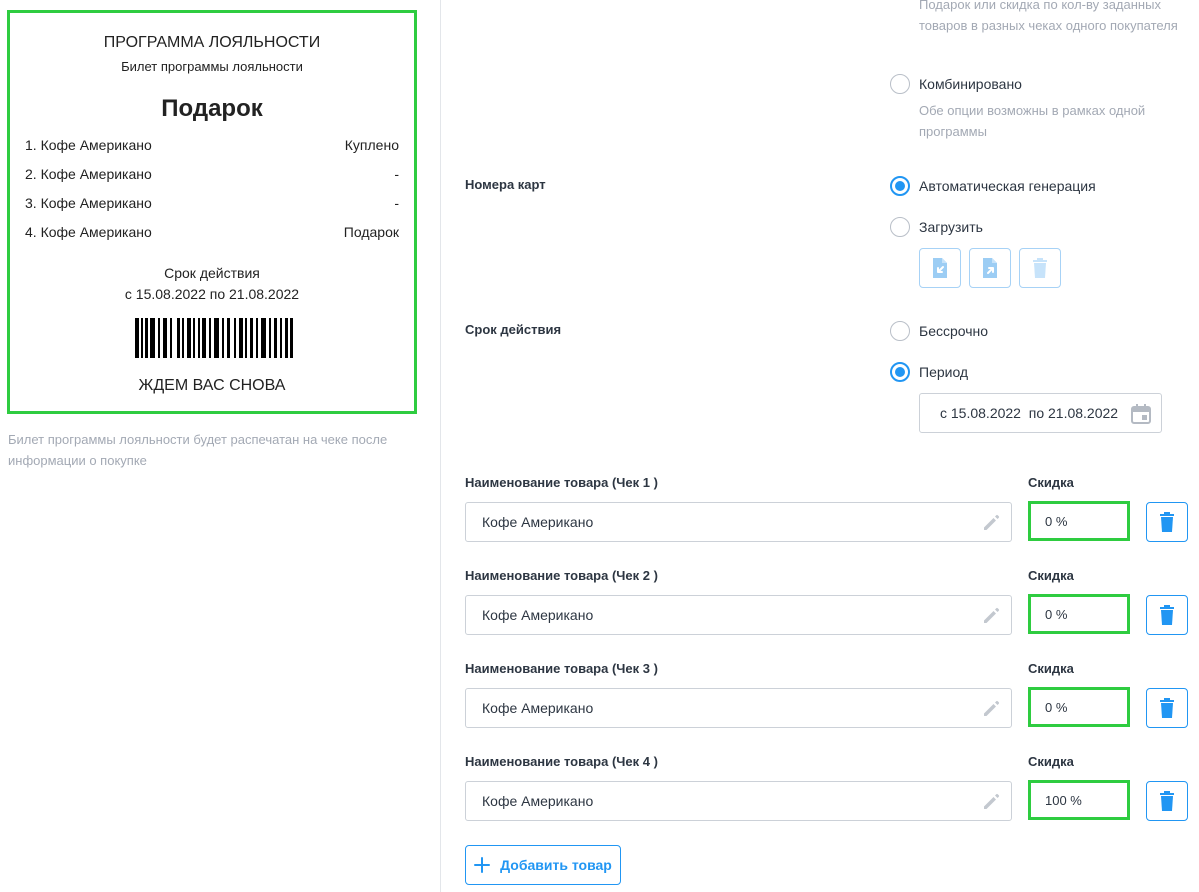 Image resolution: width=1199 pixels, height=892 pixels. Describe the element at coordinates (88, 203) in the screenshot. I see `ticket-item-name: 3. Кофе Американо` at that location.